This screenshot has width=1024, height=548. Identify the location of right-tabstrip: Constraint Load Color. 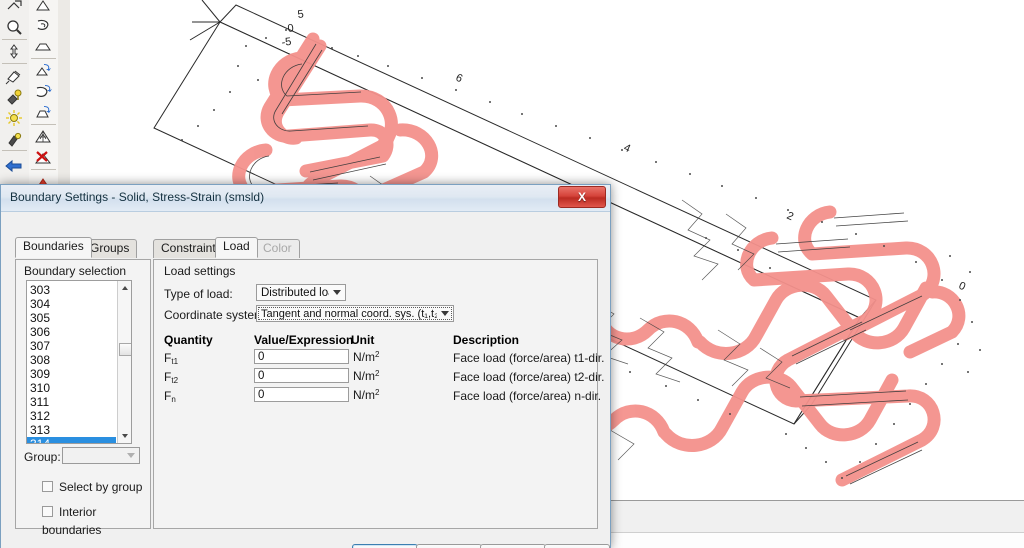
(253, 248).